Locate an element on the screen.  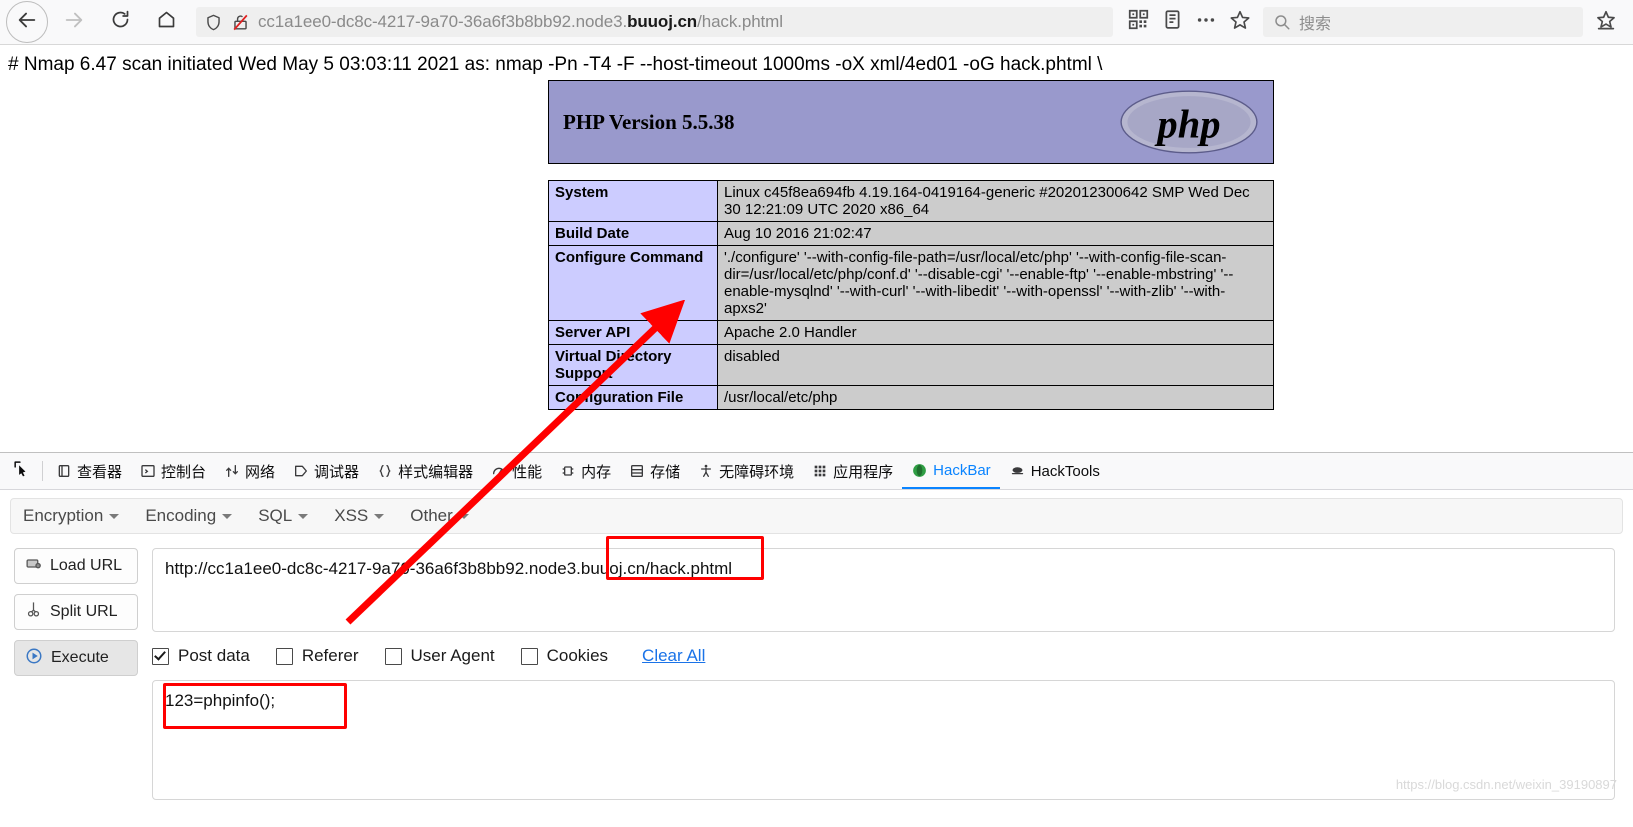
load-url-icon is located at coordinates (33, 566).